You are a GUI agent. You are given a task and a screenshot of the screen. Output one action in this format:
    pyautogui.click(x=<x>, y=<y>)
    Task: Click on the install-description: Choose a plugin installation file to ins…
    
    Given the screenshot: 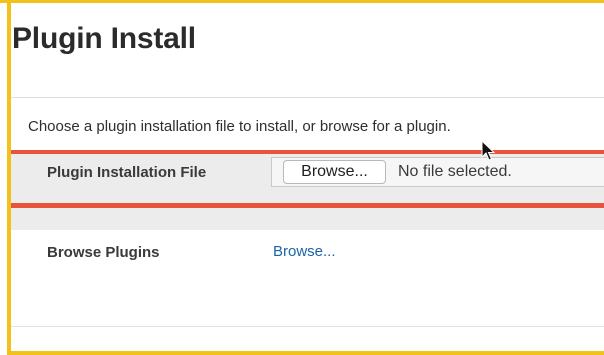 What is the action you would take?
    pyautogui.click(x=239, y=126)
    